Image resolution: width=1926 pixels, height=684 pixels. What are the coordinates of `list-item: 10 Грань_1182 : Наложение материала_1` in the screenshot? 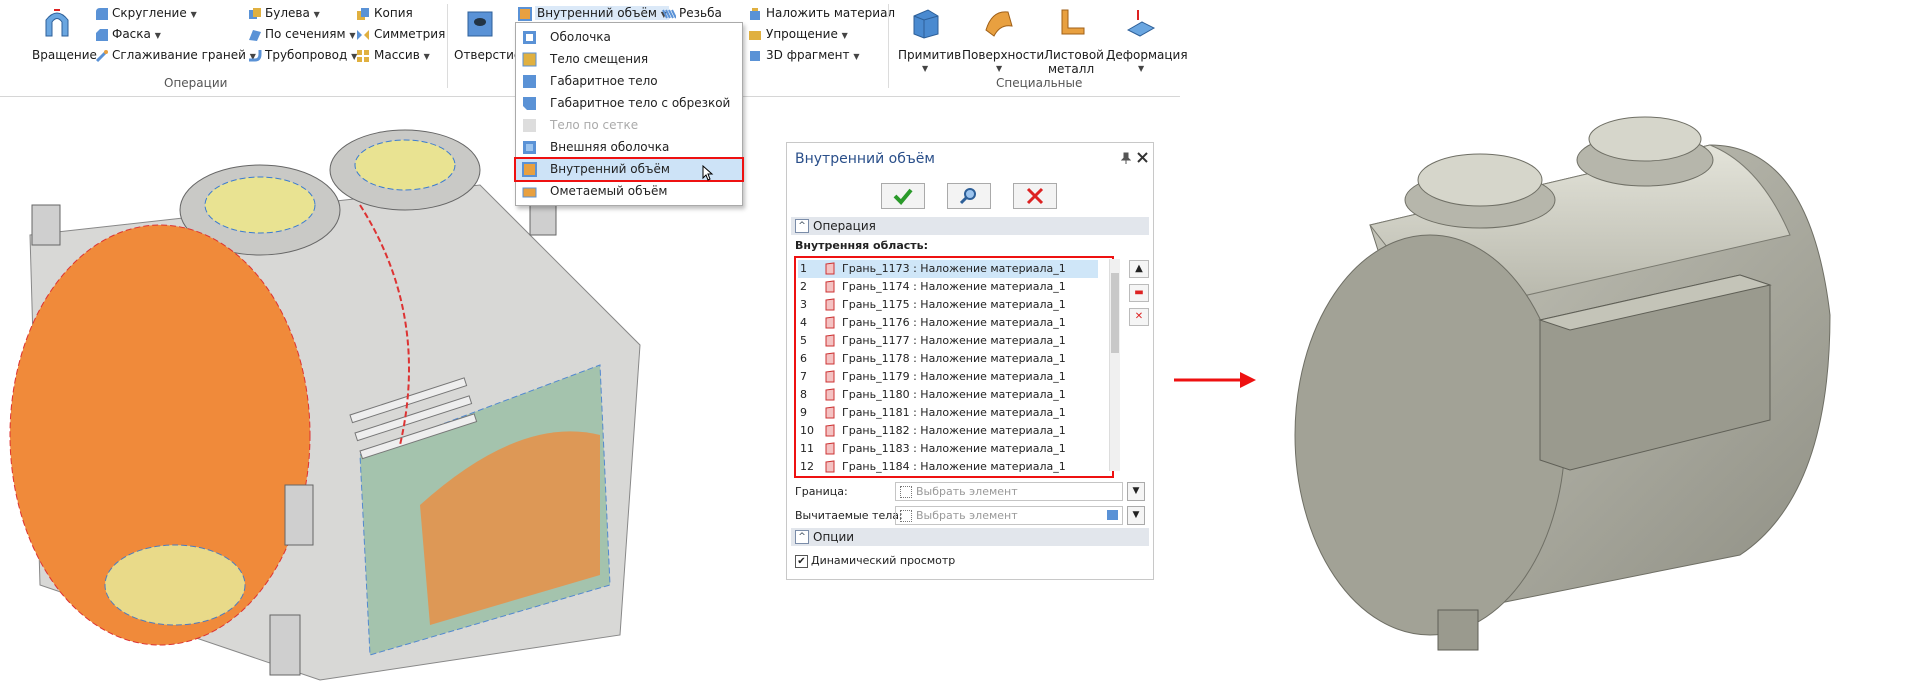 It's located at (948, 431).